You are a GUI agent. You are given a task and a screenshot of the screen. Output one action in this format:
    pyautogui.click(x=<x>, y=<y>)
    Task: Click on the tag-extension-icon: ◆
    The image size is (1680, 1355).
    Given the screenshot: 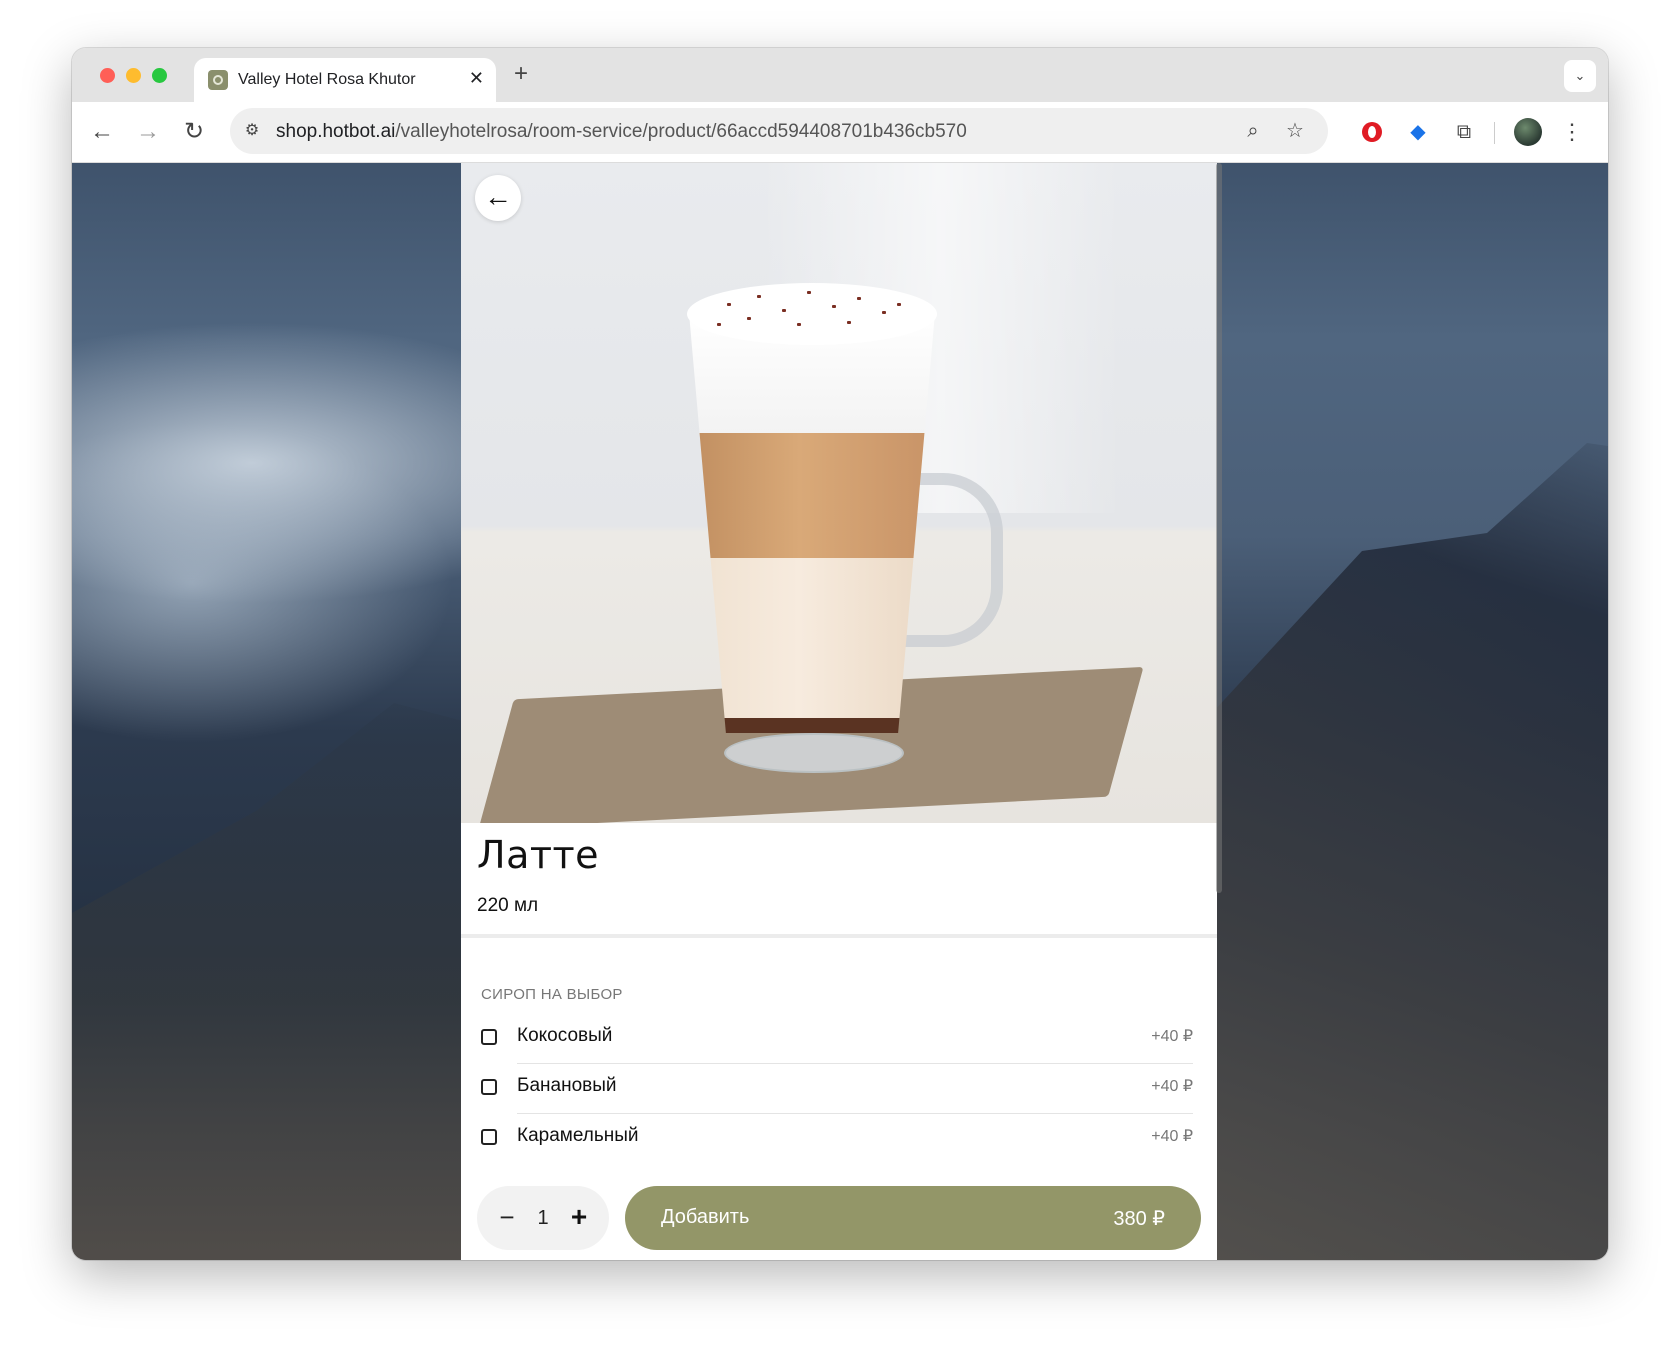 What is the action you would take?
    pyautogui.click(x=1418, y=132)
    